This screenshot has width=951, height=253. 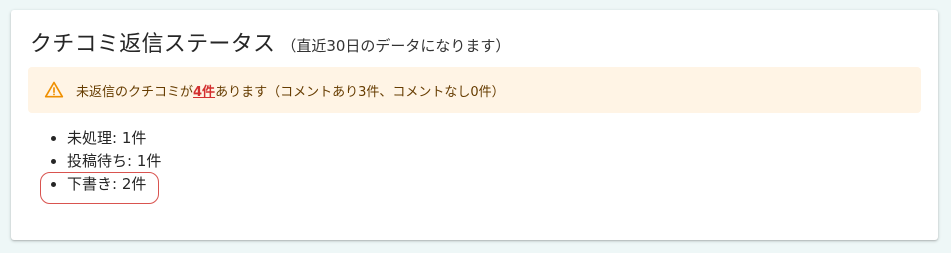 What do you see at coordinates (153, 44) in the screenshot?
I see `card-title: クチコミ返信ステータス` at bounding box center [153, 44].